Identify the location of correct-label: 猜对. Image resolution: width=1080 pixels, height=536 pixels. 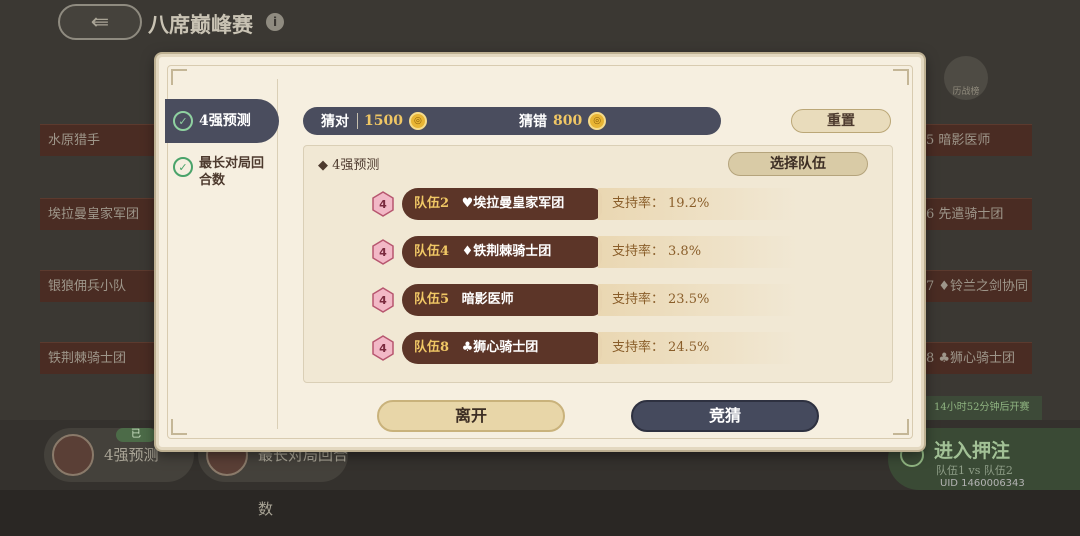
(335, 122).